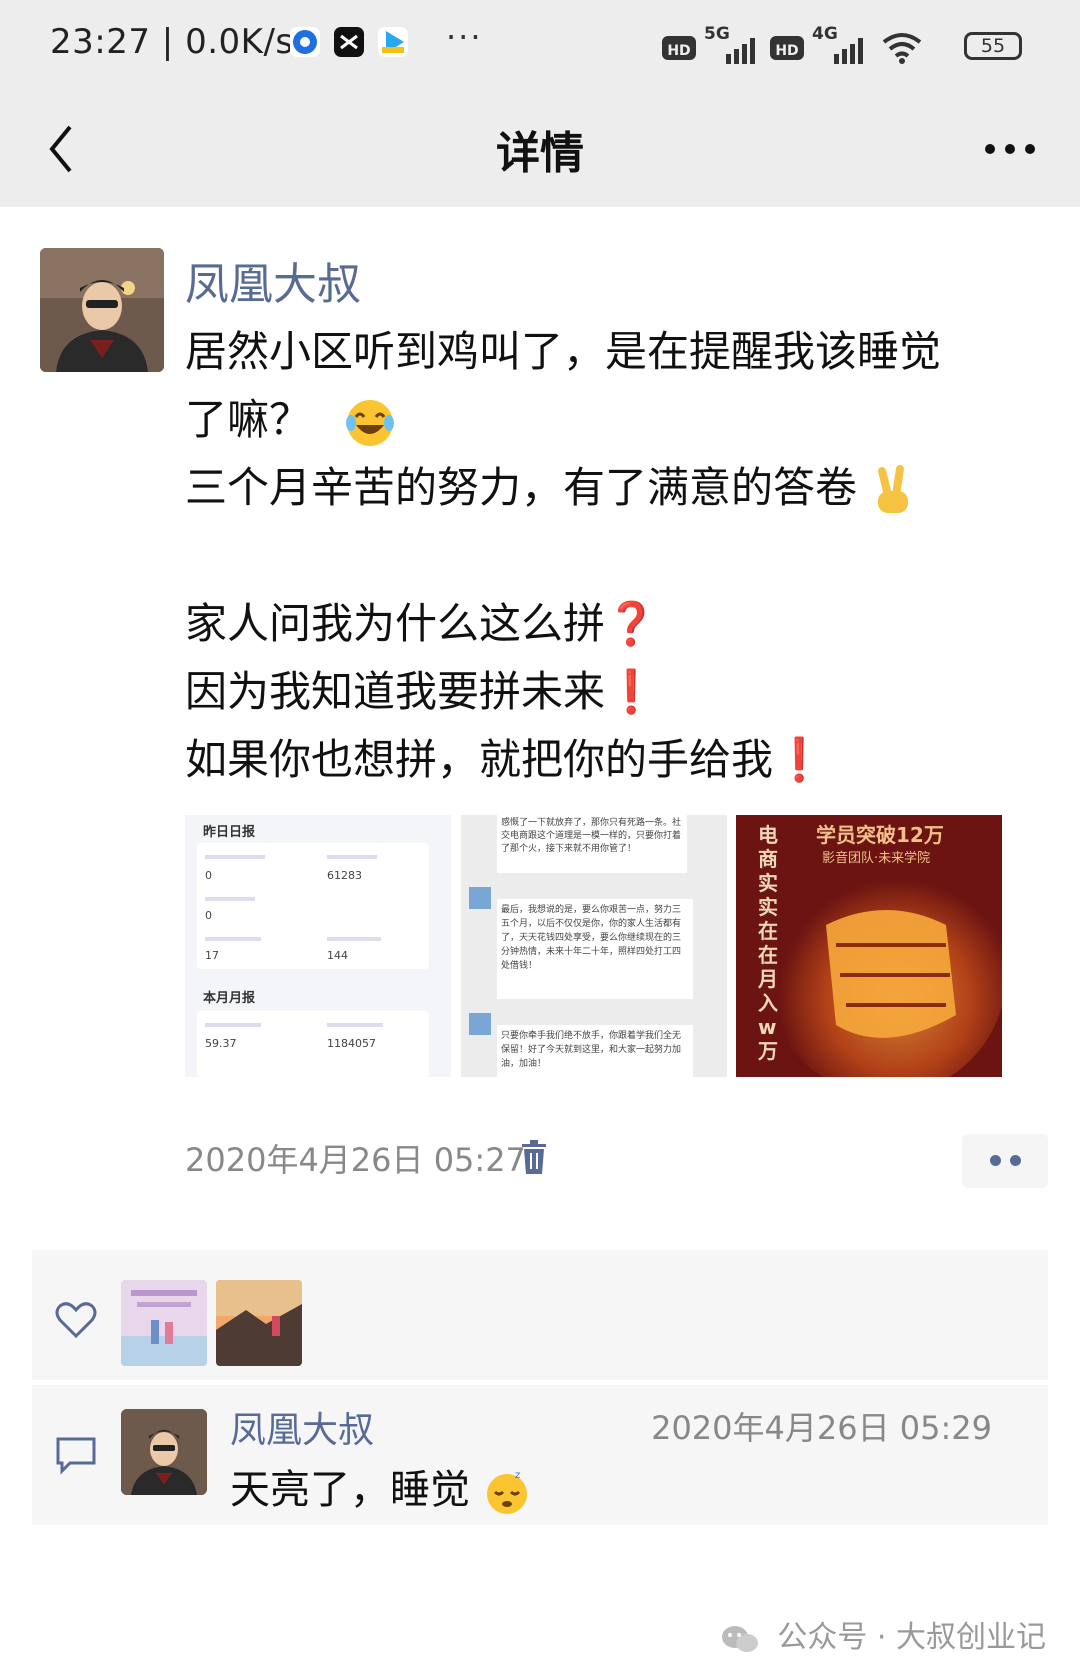 This screenshot has height=1679, width=1080. I want to click on comment-text: 天亮了，睡觉 z, so click(380, 1486).